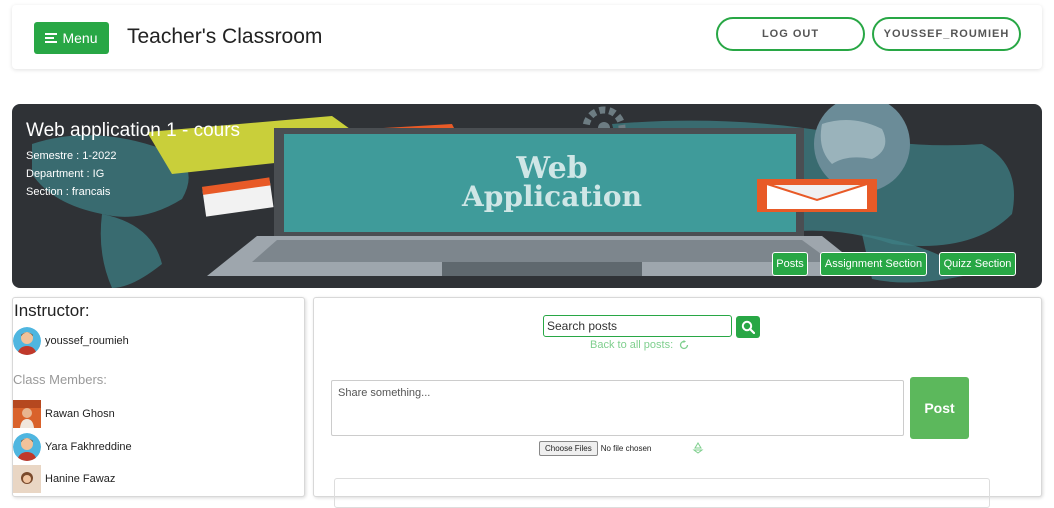 This screenshot has height=508, width=1054. I want to click on search-icon, so click(748, 327).